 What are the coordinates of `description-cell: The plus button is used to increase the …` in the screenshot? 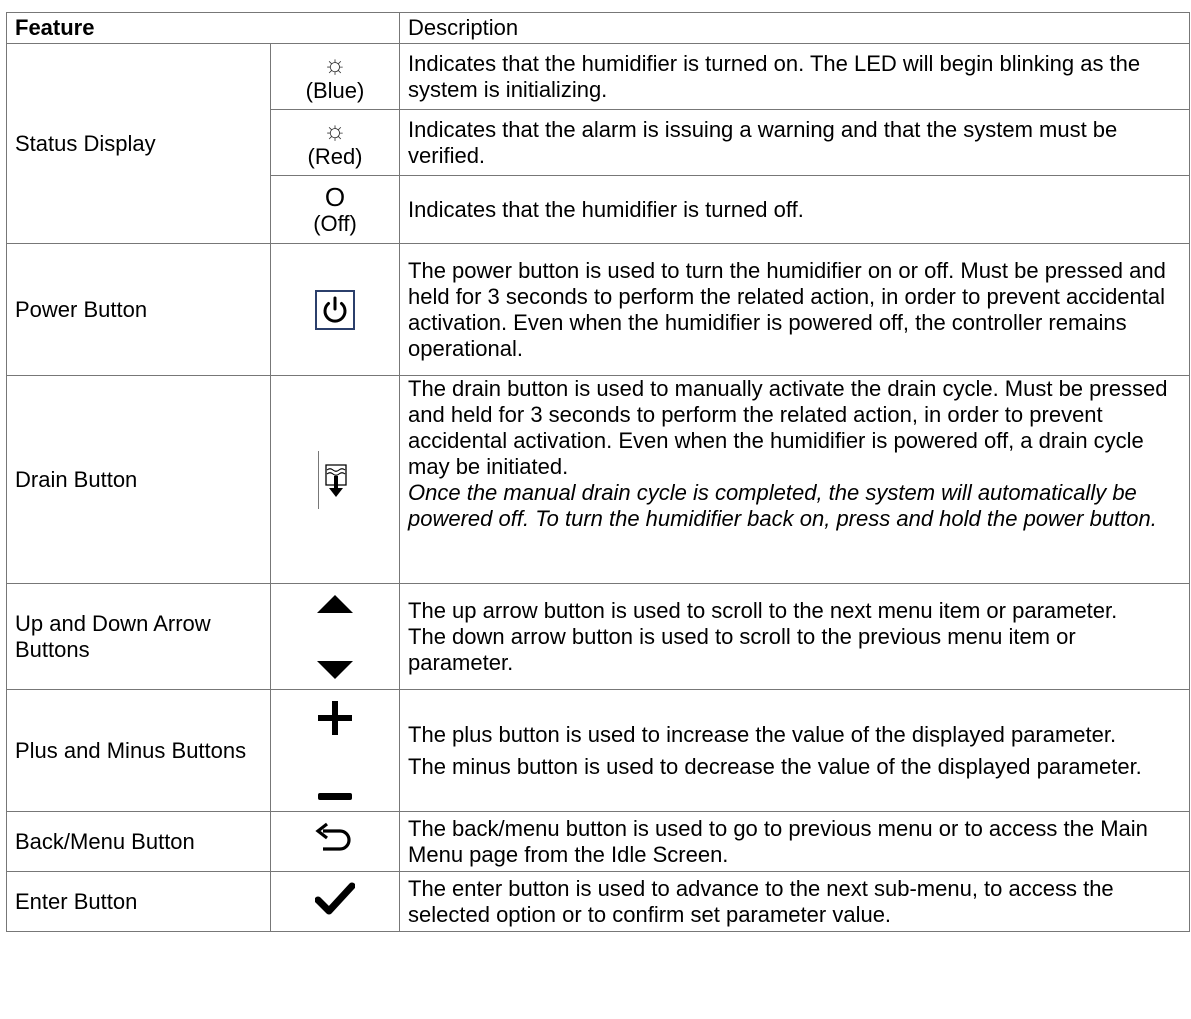 It's located at (795, 750).